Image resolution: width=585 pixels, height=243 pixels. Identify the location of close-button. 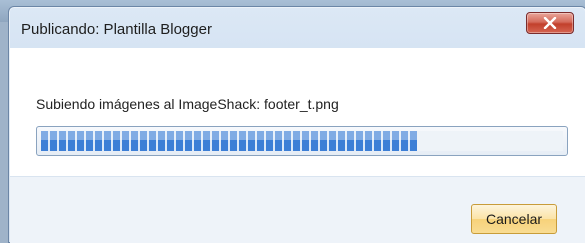
(550, 23).